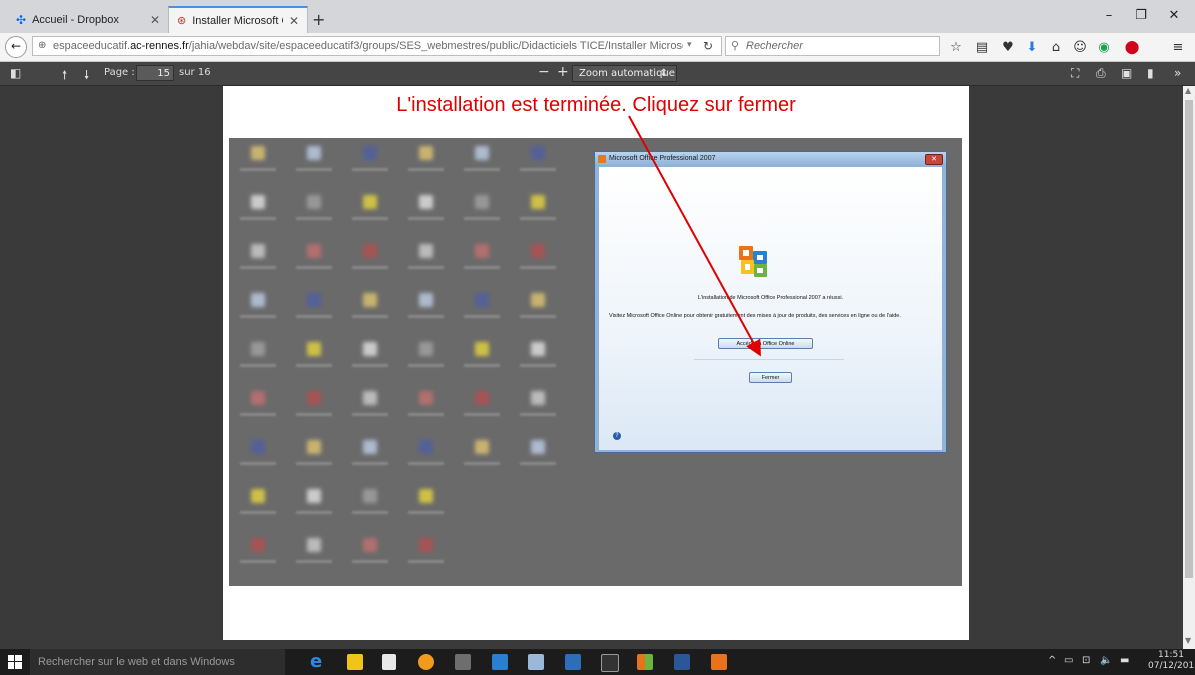 The image size is (1195, 675). I want to click on page-label: Page :, so click(119, 72).